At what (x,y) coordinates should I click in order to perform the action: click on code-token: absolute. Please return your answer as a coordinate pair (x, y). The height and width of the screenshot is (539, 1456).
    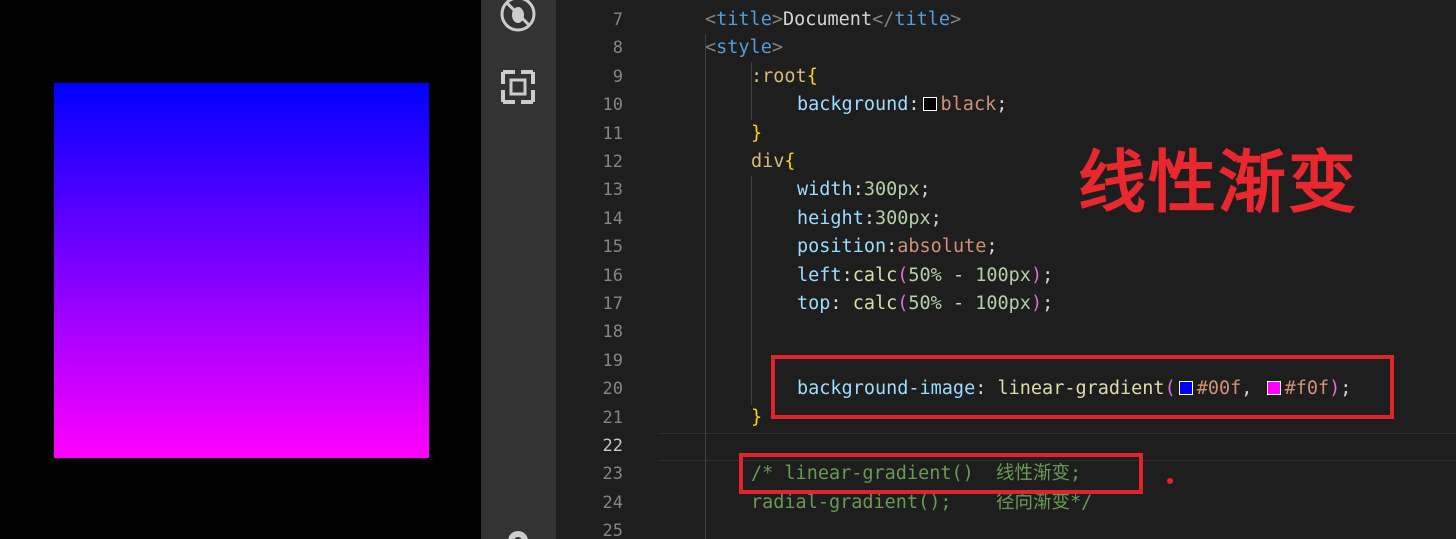
    Looking at the image, I should click on (942, 247).